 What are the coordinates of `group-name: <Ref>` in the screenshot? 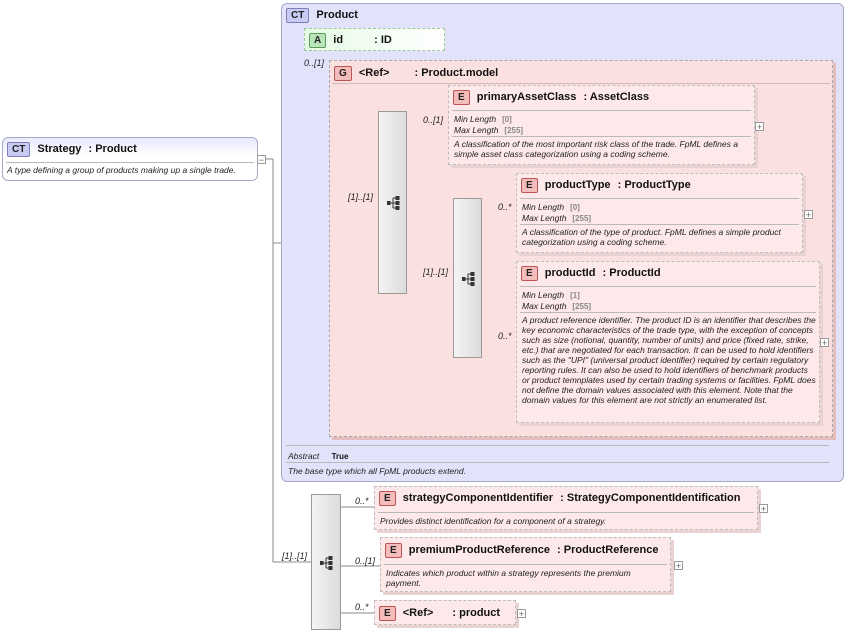 It's located at (374, 73).